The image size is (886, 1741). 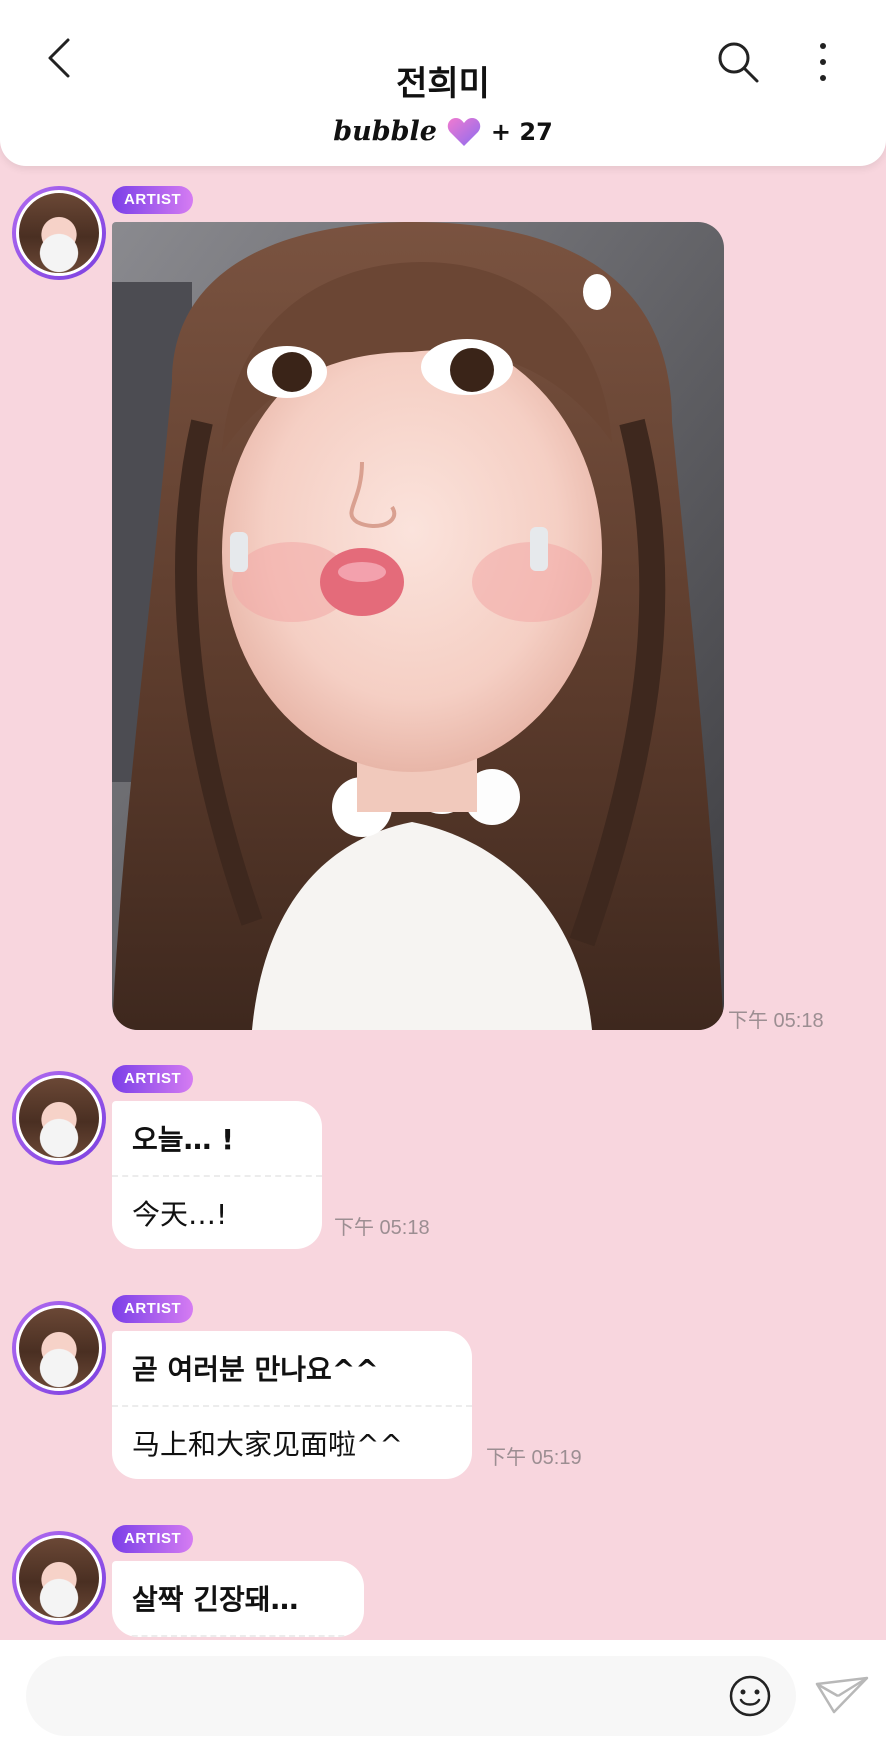 I want to click on message-text-chinese: 马上和大家见面啦^^, so click(x=267, y=1444).